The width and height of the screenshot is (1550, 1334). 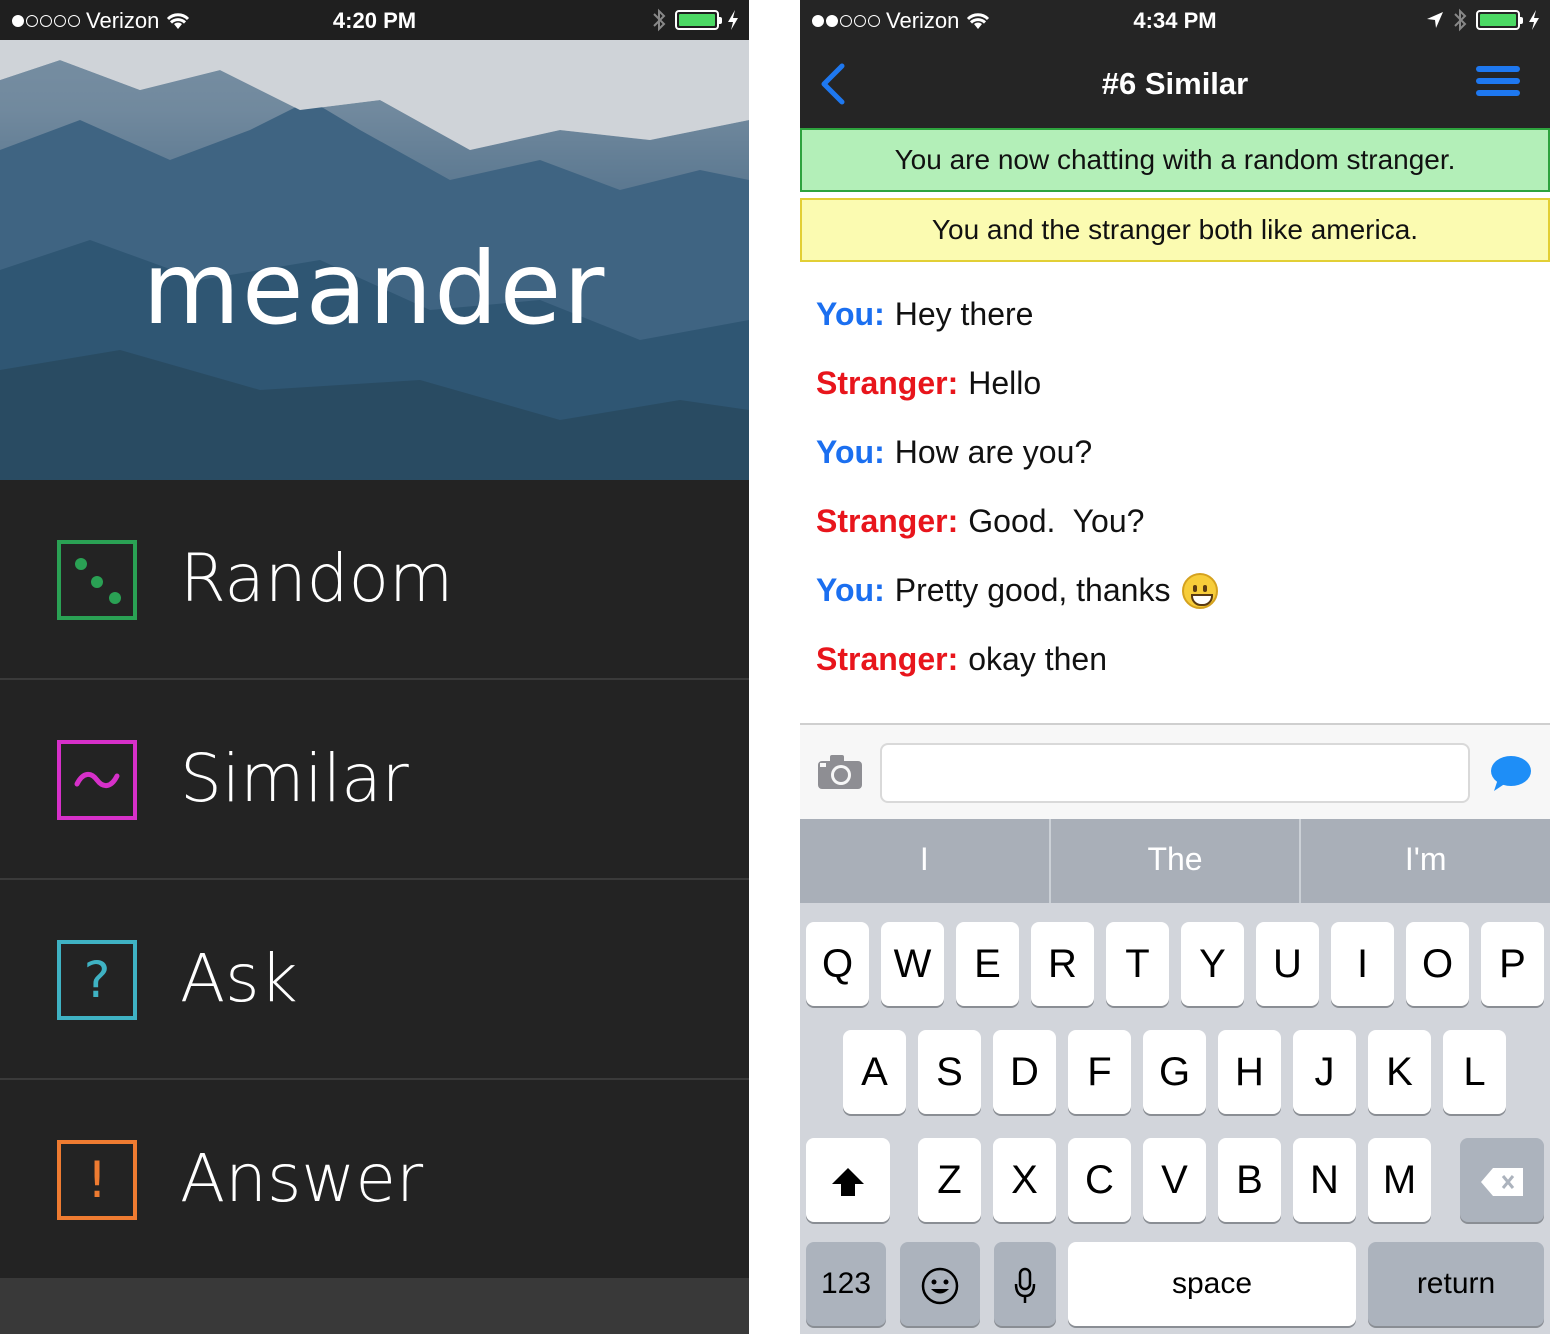 What do you see at coordinates (1437, 964) in the screenshot?
I see `key-o: O` at bounding box center [1437, 964].